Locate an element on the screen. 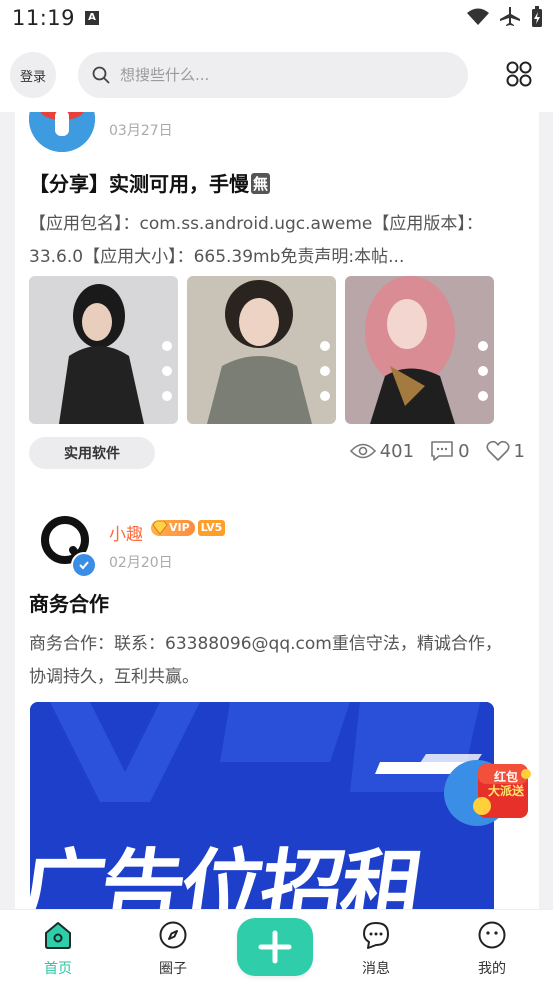  likes-count: 1 is located at coordinates (519, 451).